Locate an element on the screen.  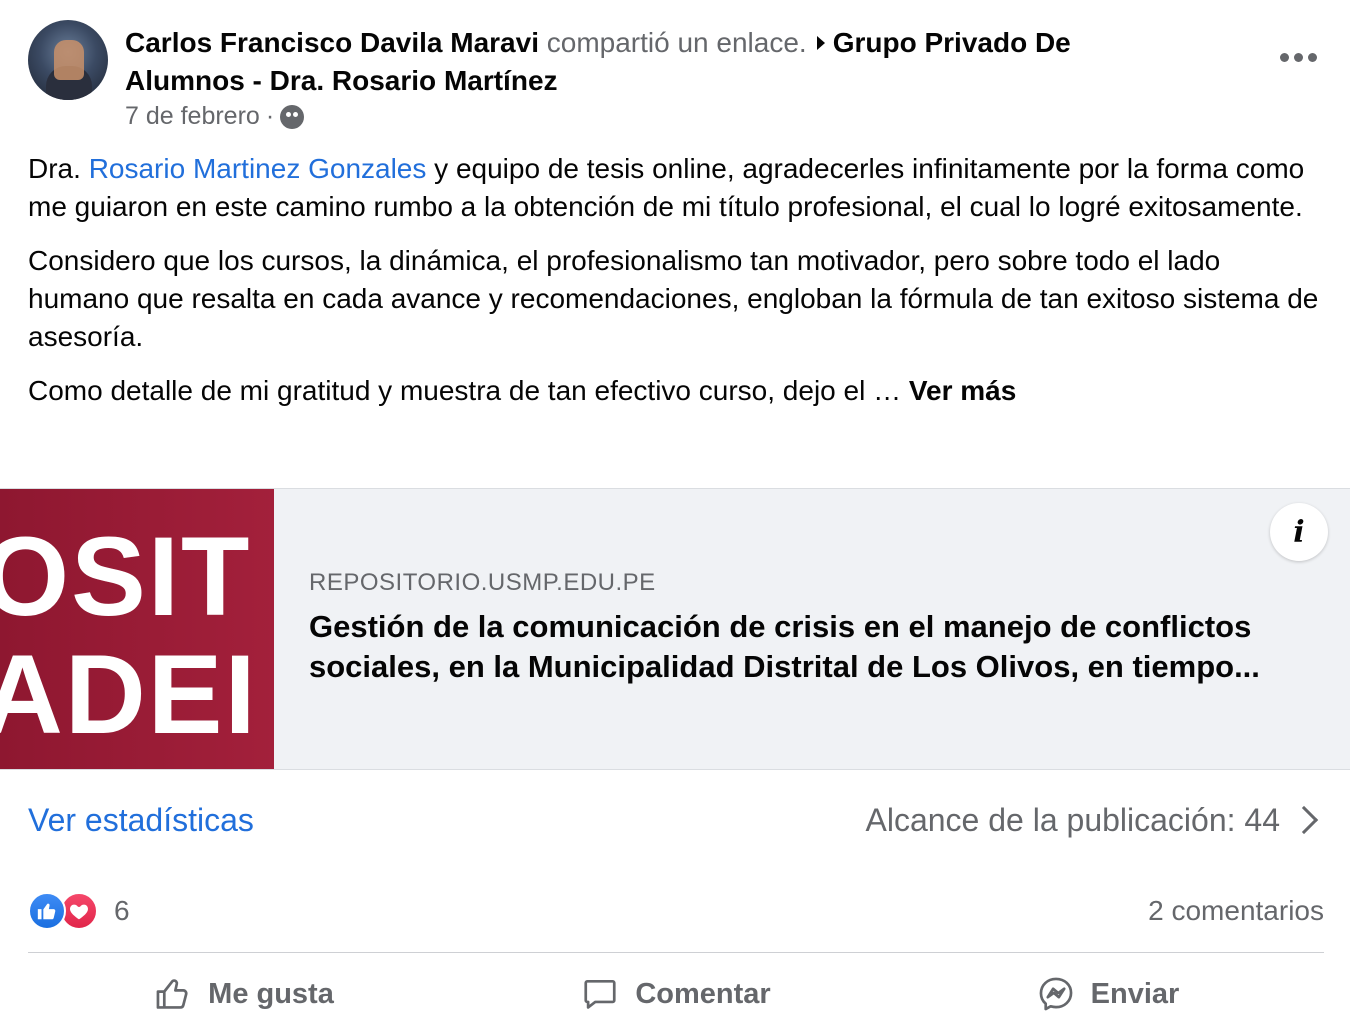
reaction-count: 6 is located at coordinates (122, 910).